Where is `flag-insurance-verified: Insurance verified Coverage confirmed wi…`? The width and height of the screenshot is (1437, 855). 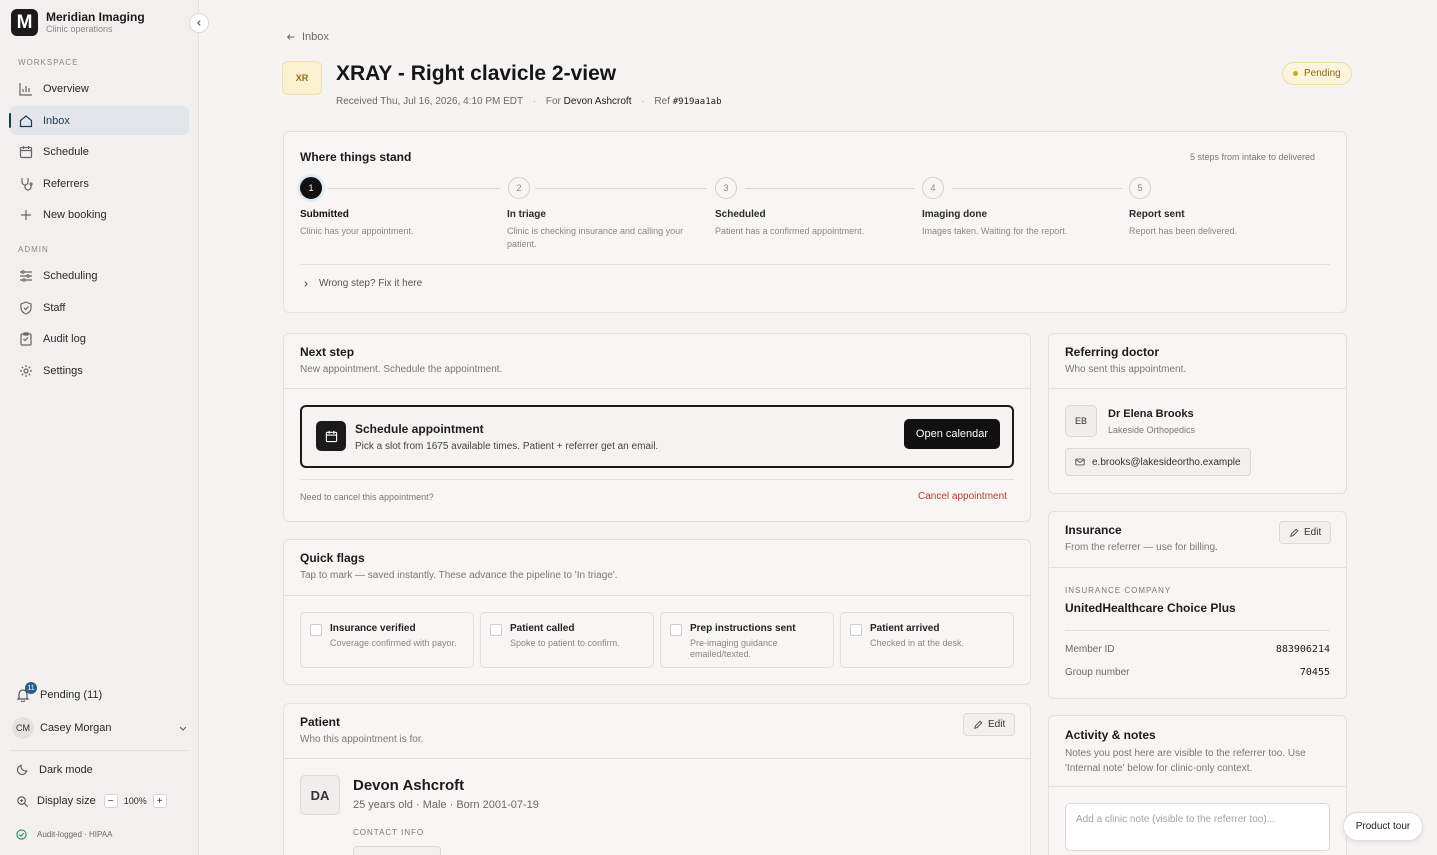 flag-insurance-verified: Insurance verified Coverage confirmed wi… is located at coordinates (387, 640).